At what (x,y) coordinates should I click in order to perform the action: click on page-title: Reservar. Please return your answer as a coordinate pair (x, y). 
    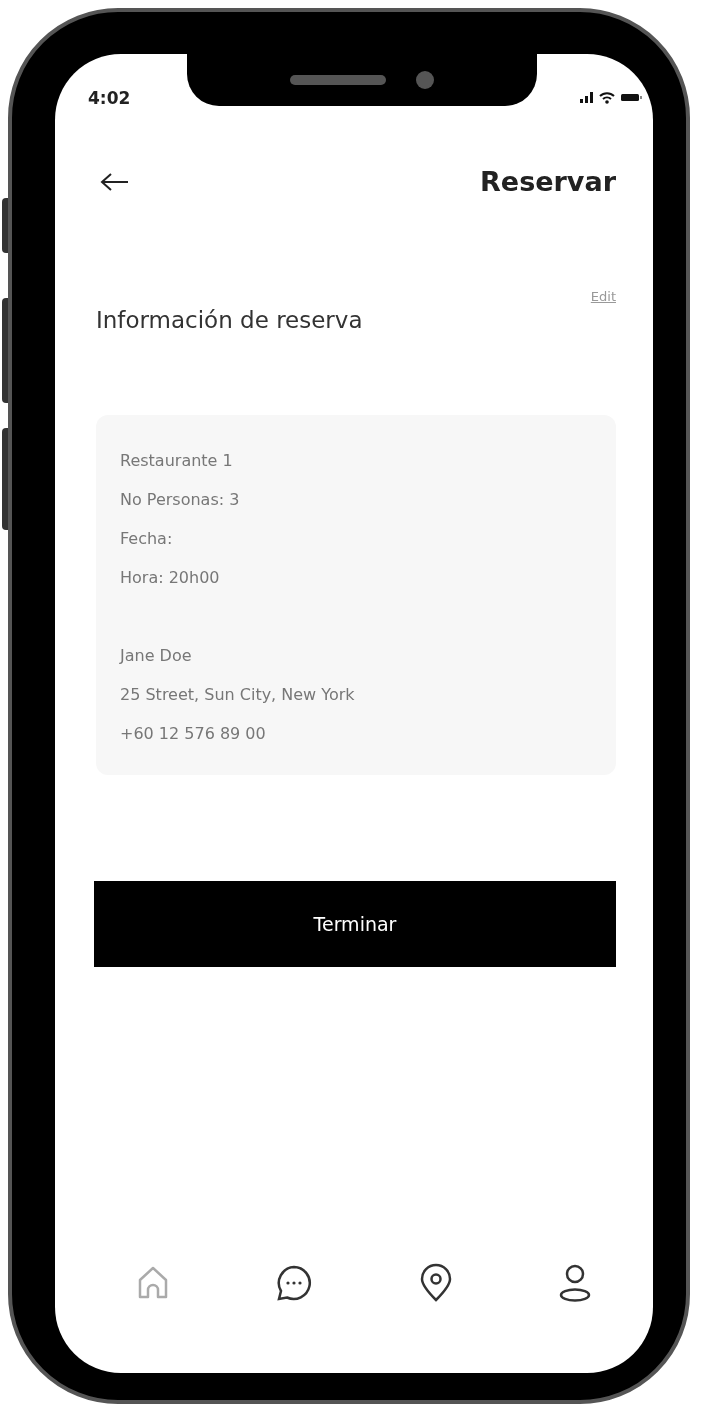
    Looking at the image, I should click on (548, 181).